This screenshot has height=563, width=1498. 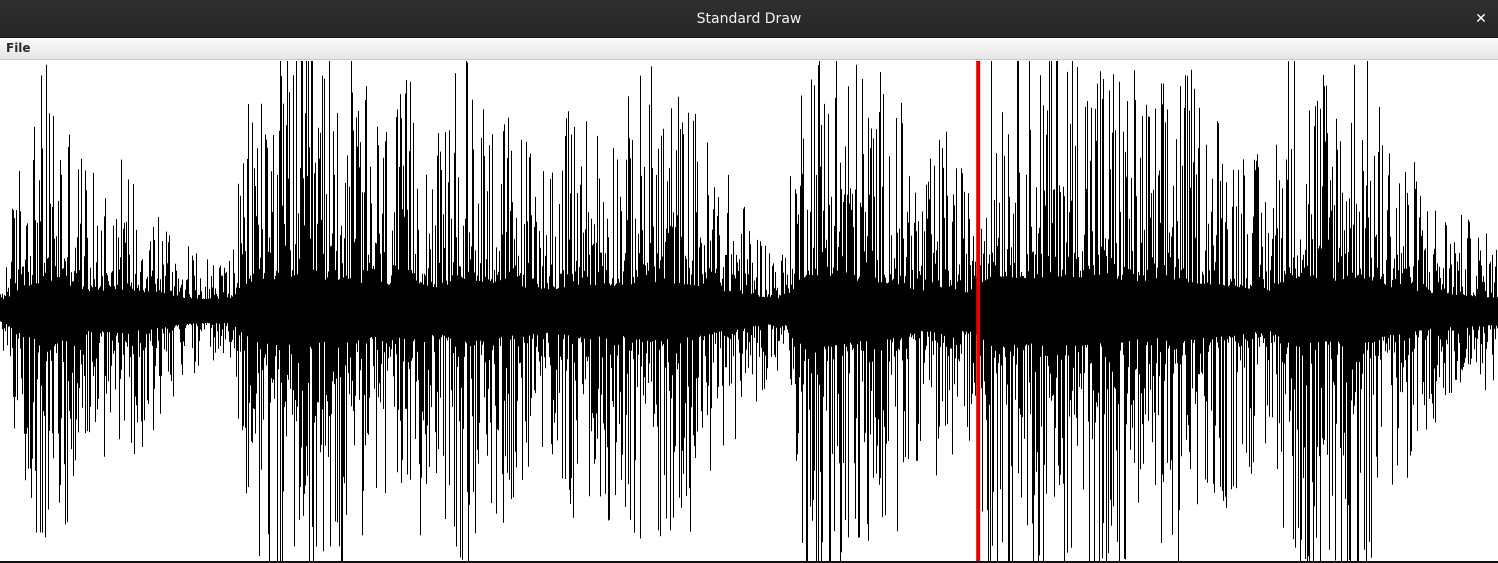 I want to click on window-title: Standard Draw, so click(x=749, y=19).